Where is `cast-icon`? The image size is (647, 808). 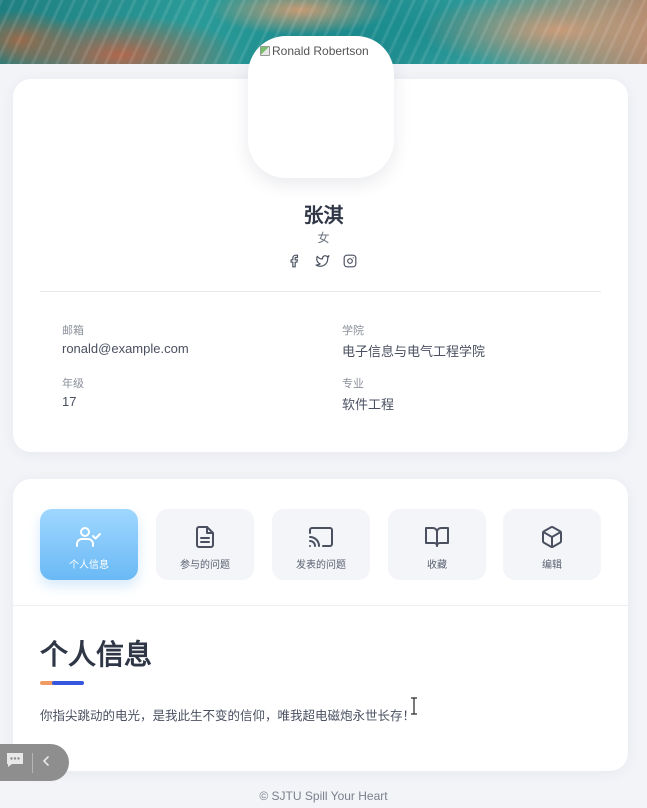 cast-icon is located at coordinates (321, 537).